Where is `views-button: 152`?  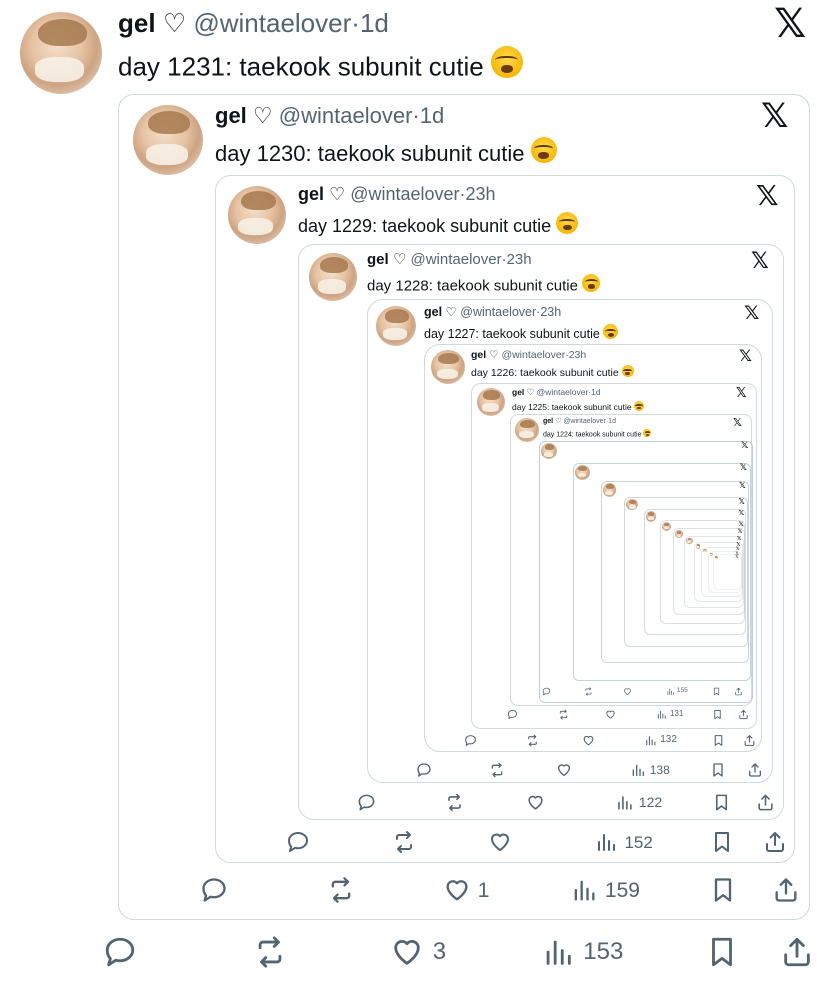
views-button: 152 is located at coordinates (623, 842).